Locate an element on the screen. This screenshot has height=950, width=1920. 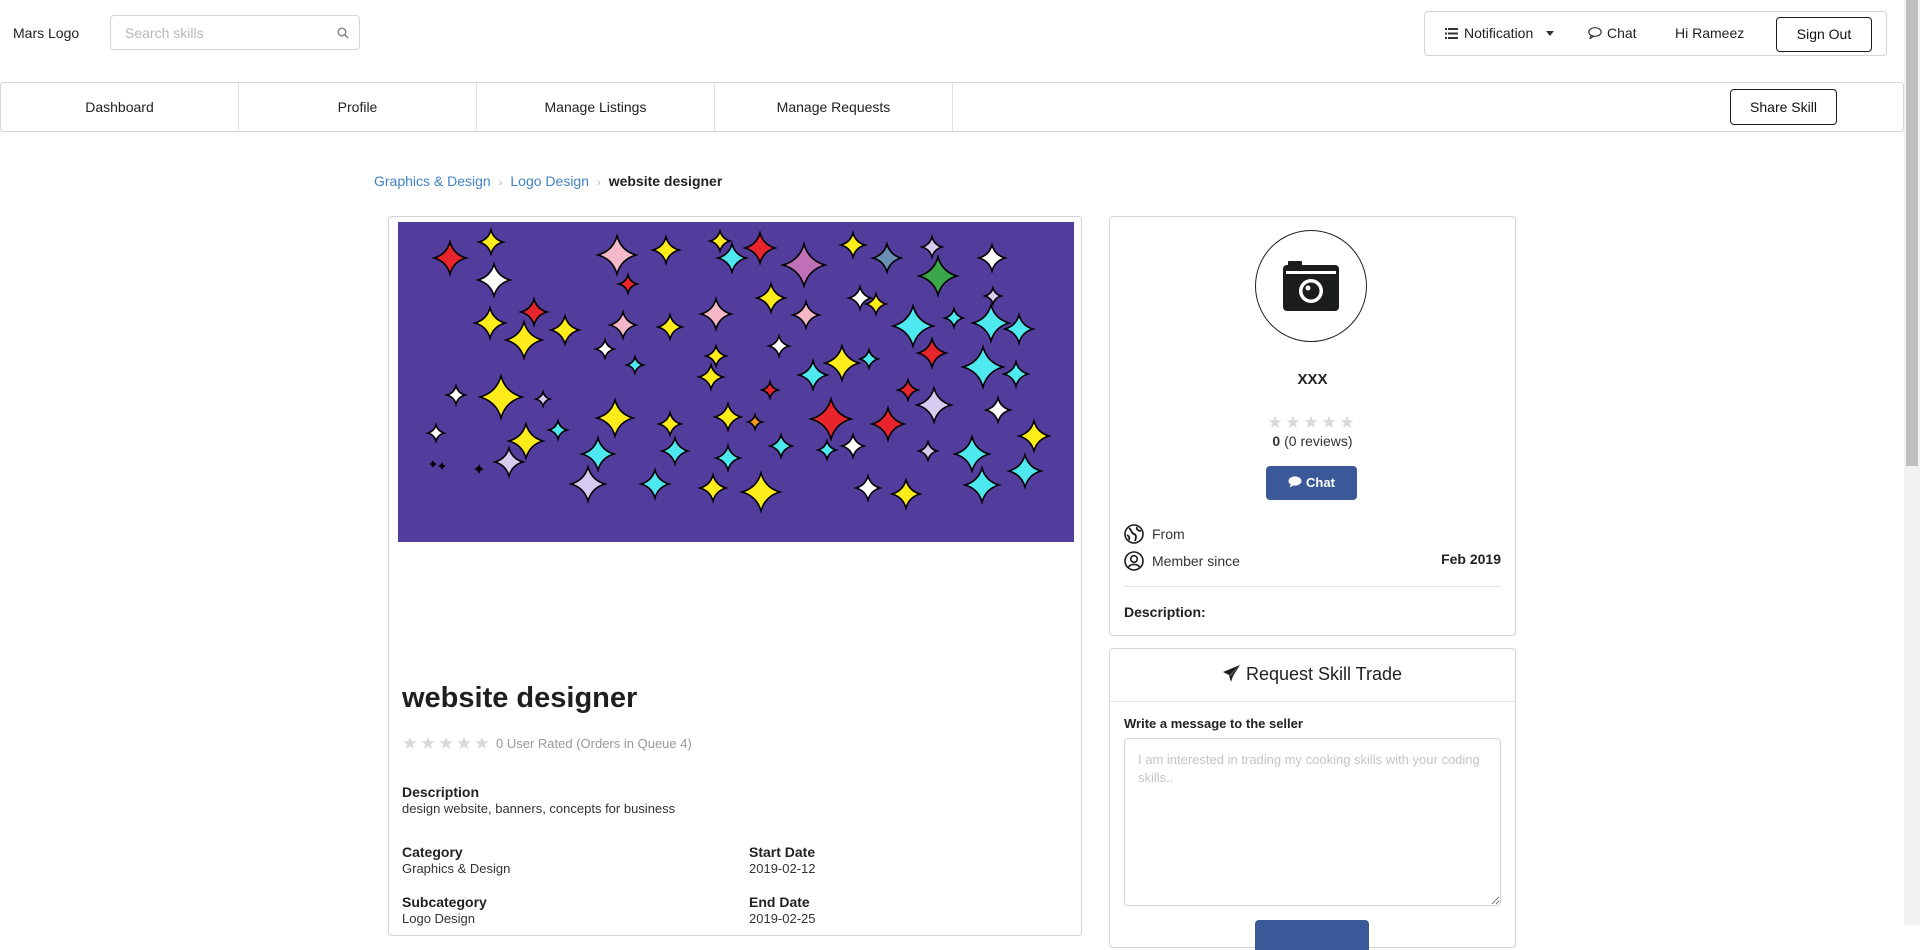
search-icon is located at coordinates (343, 33).